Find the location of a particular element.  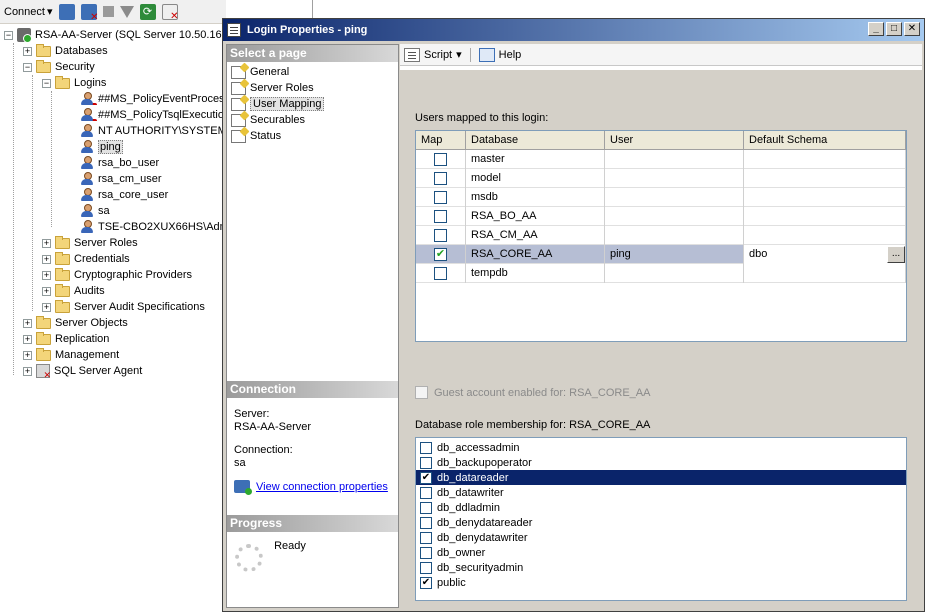

page-status: Status is located at coordinates (312, 136).